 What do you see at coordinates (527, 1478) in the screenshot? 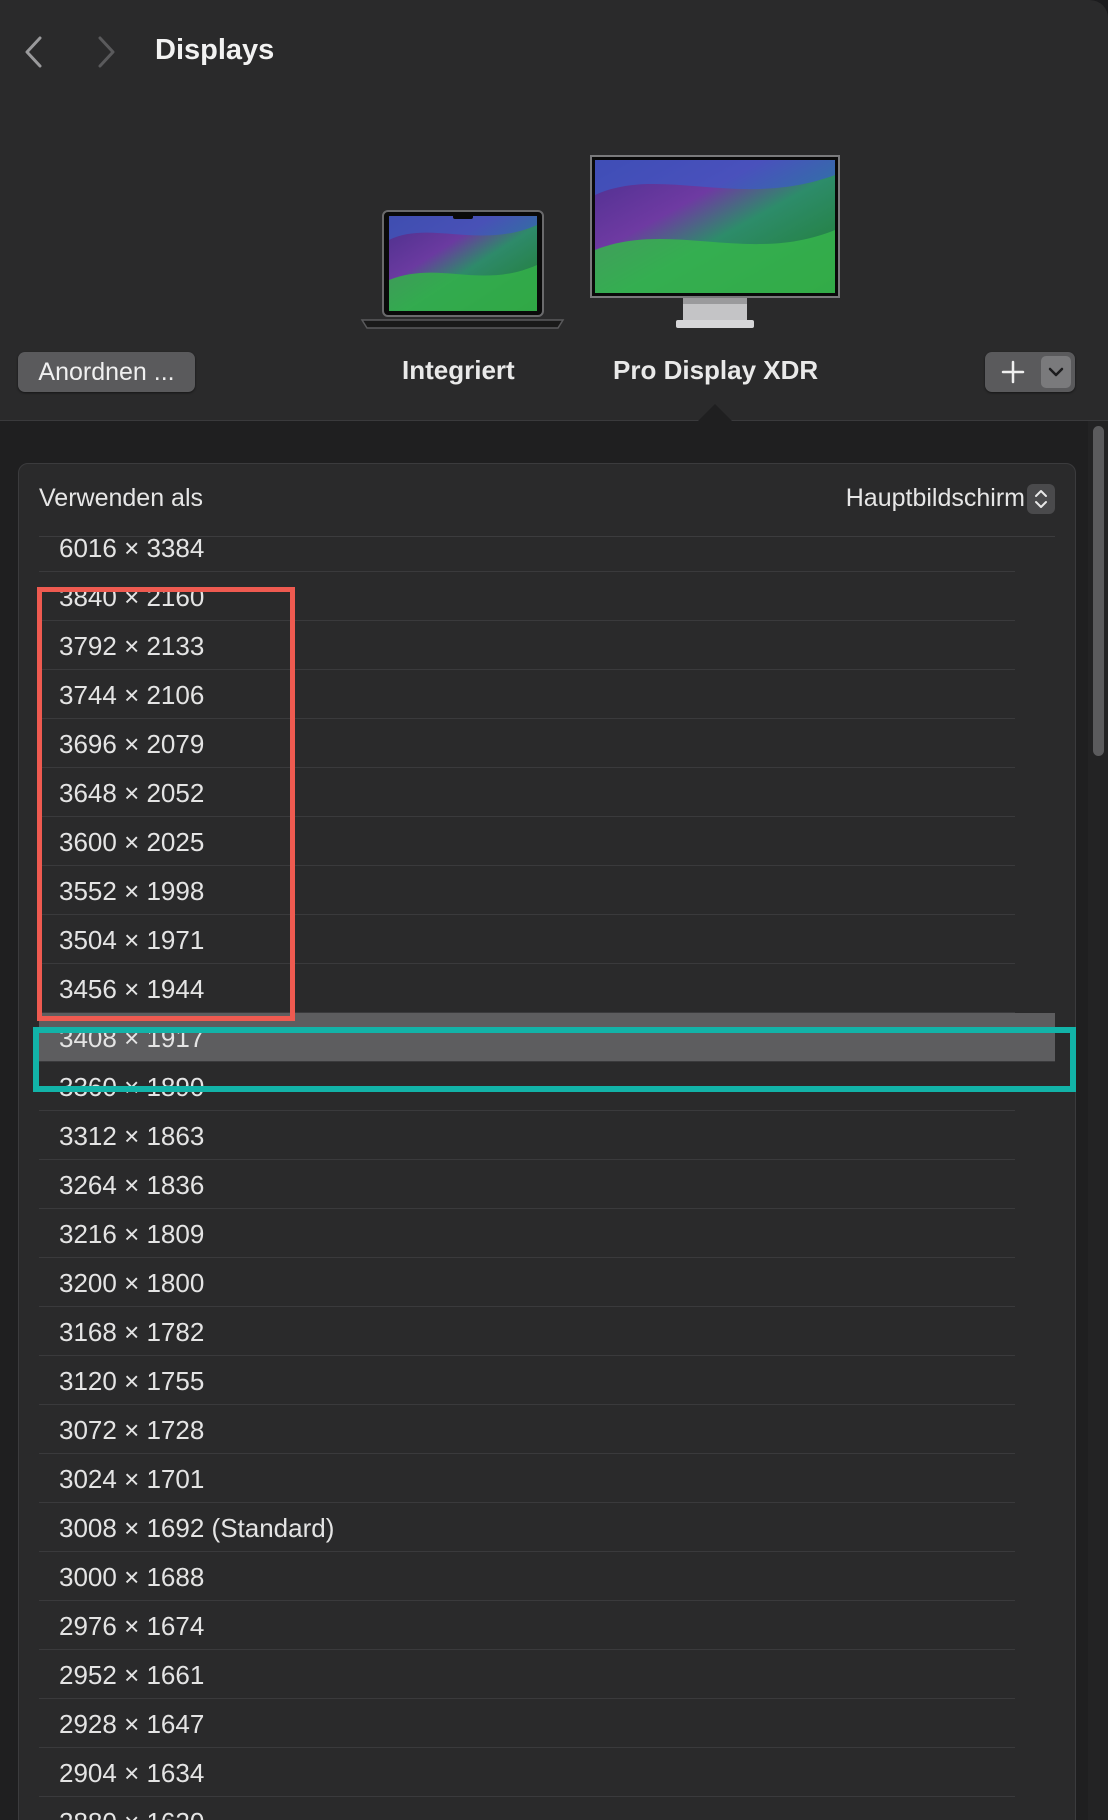
I see `resolution-option: 3024 × 1701` at bounding box center [527, 1478].